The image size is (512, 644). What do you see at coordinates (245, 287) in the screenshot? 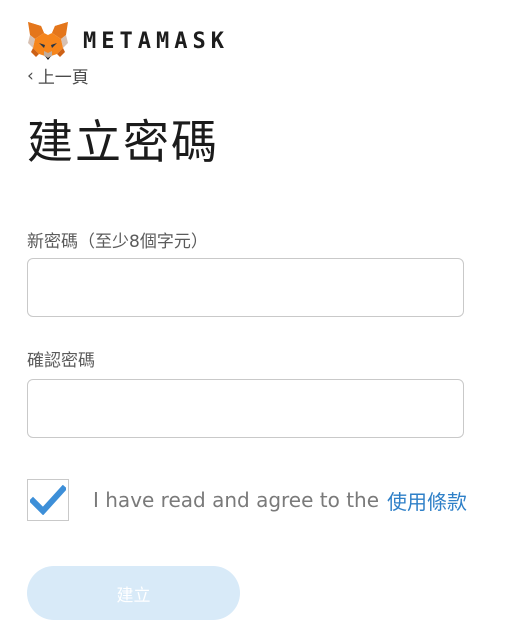
I see `new-password-input` at bounding box center [245, 287].